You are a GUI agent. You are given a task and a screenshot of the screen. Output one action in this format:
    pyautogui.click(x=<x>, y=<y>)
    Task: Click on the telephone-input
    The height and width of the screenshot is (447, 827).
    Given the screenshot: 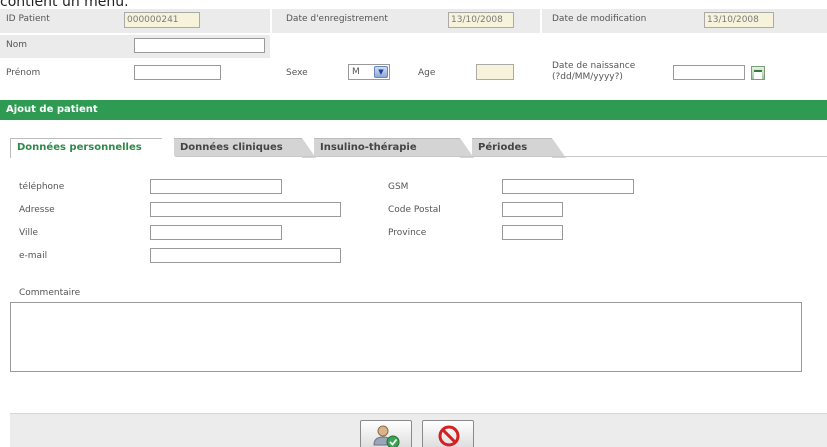 What is the action you would take?
    pyautogui.click(x=216, y=186)
    